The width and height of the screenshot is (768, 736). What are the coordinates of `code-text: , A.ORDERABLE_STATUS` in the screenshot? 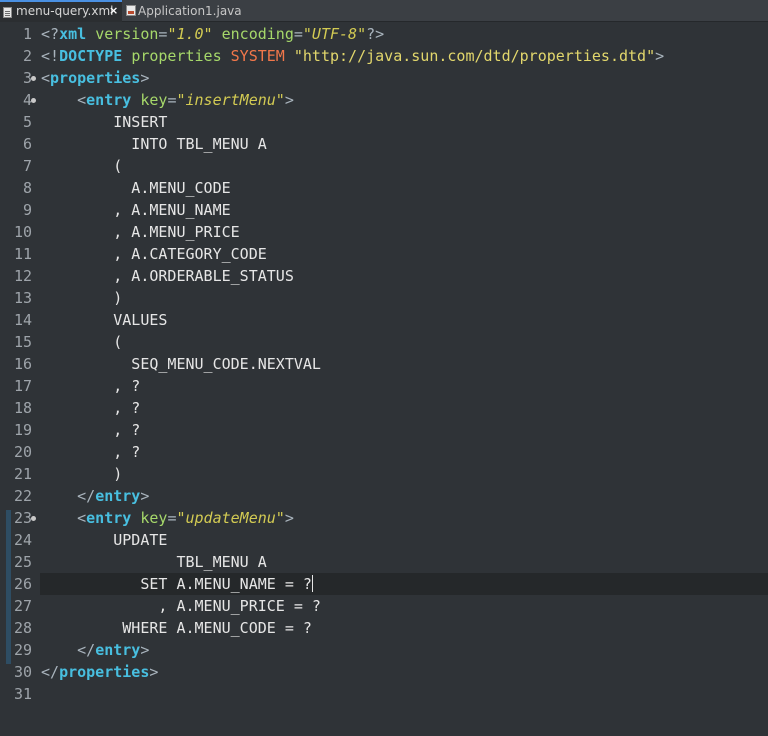 It's located at (167, 276).